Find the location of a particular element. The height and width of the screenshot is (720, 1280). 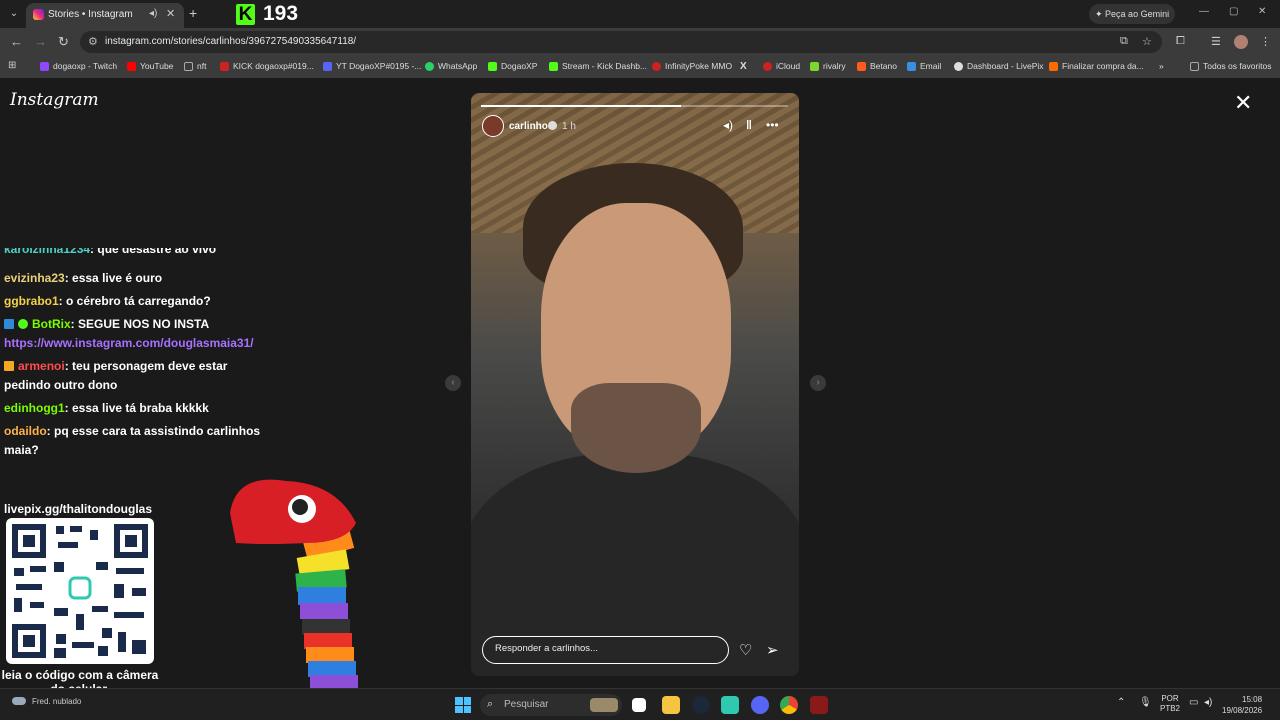

icloud-icon is located at coordinates (767, 66).